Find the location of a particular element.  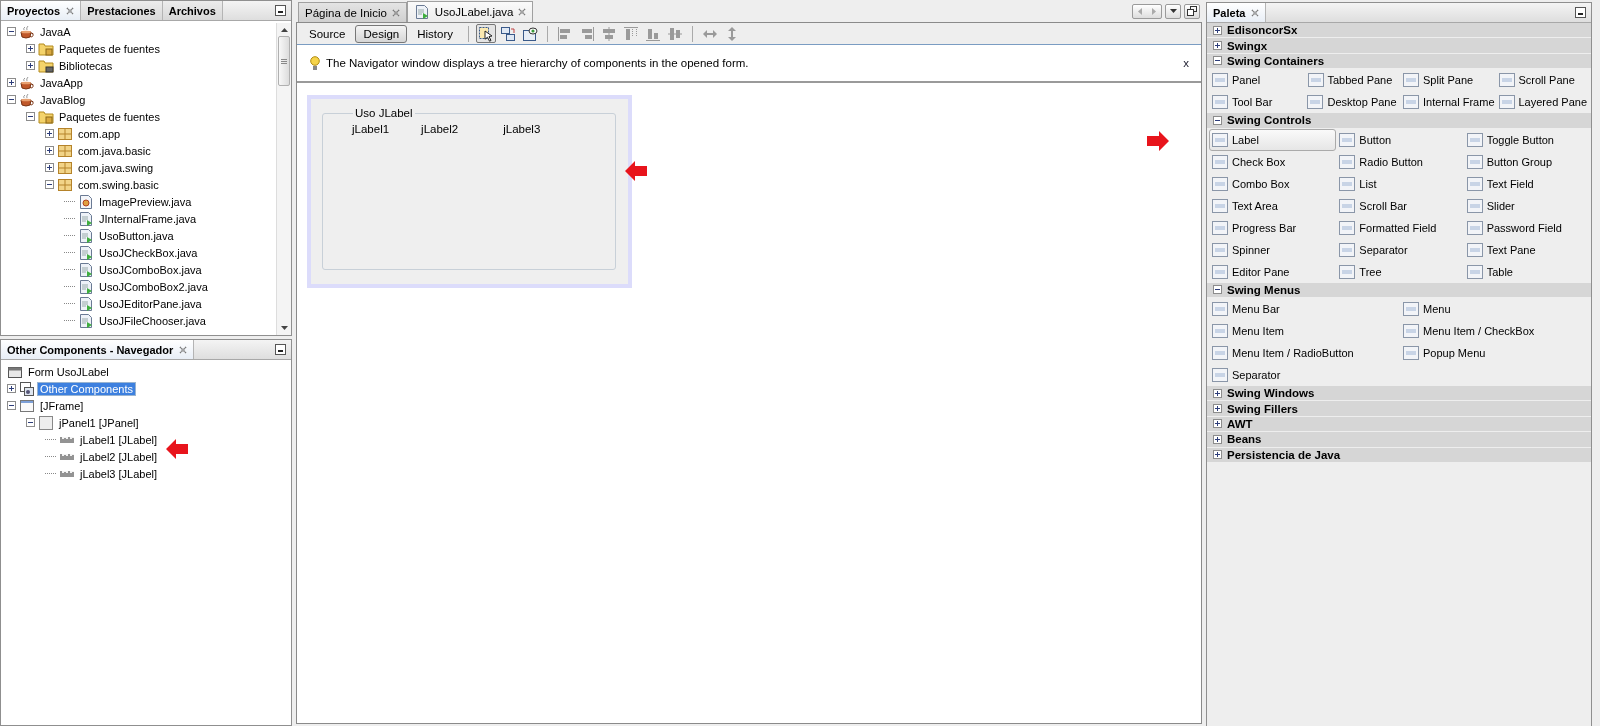

tree-node: JInternalFrame.java is located at coordinates (148, 218).